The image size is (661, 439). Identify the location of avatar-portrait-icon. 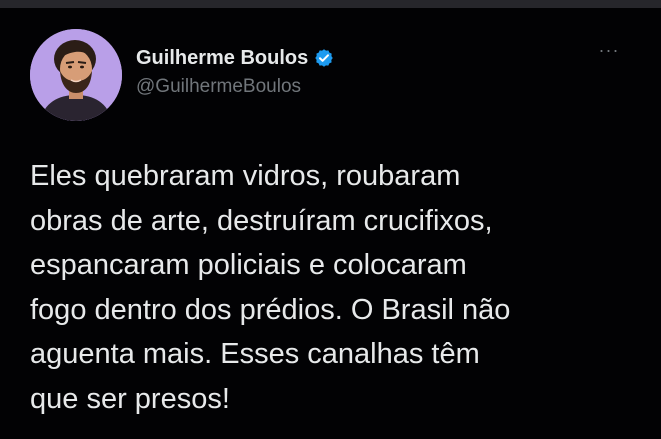
(76, 75).